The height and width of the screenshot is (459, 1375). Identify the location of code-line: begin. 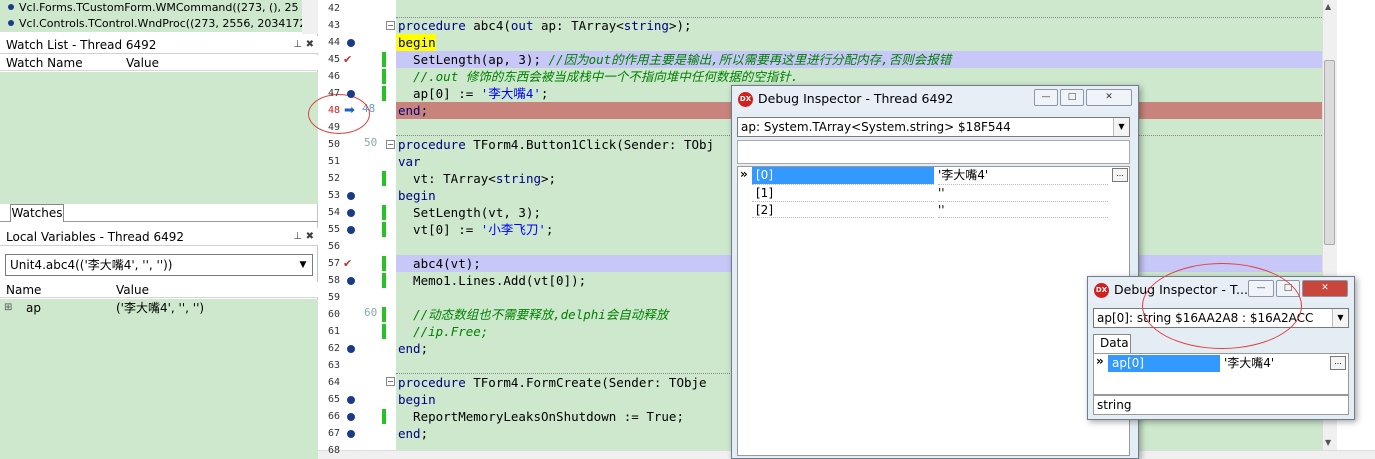
(859, 42).